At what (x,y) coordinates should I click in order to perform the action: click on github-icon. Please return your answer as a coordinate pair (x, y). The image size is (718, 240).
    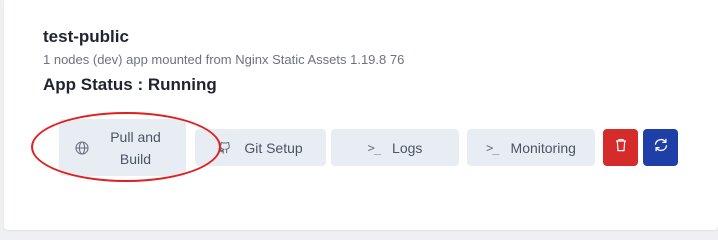
    Looking at the image, I should click on (225, 148).